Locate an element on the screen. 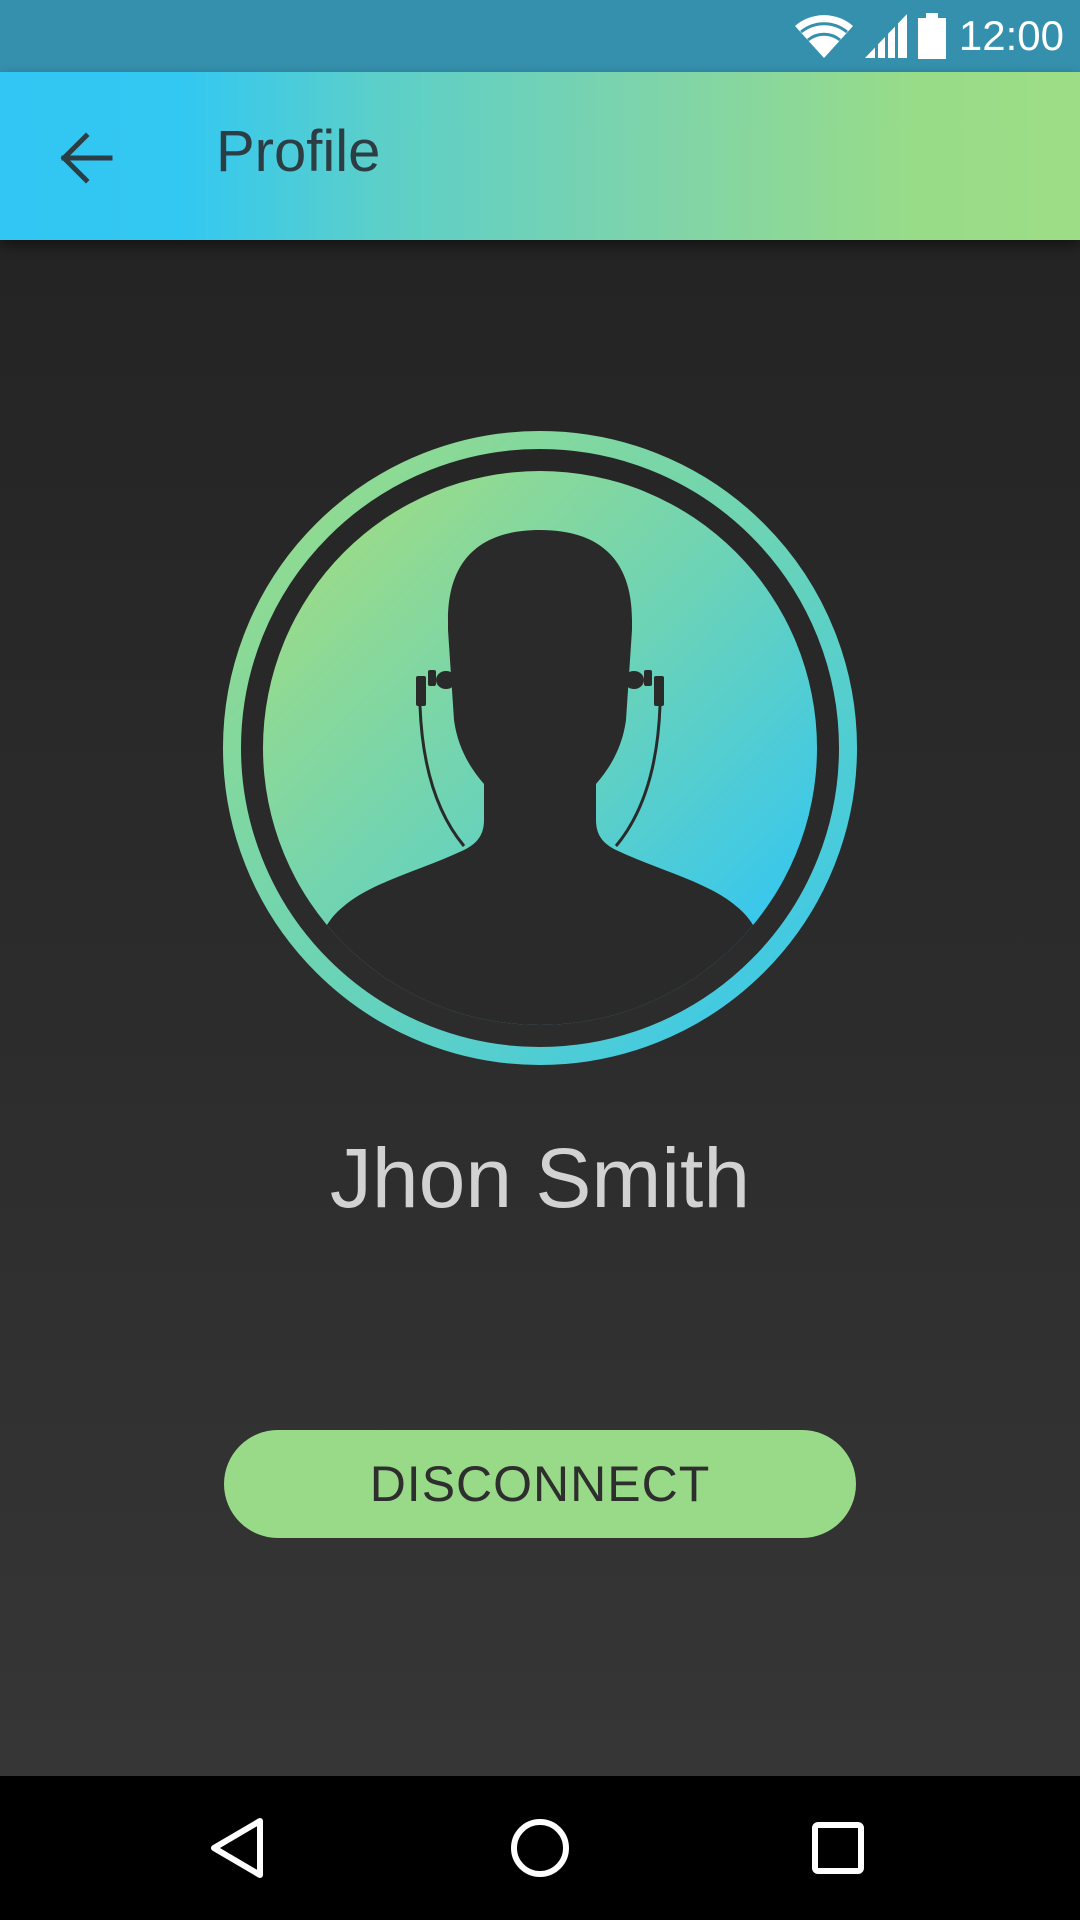 This screenshot has height=1920, width=1080. wifi-icon is located at coordinates (824, 36).